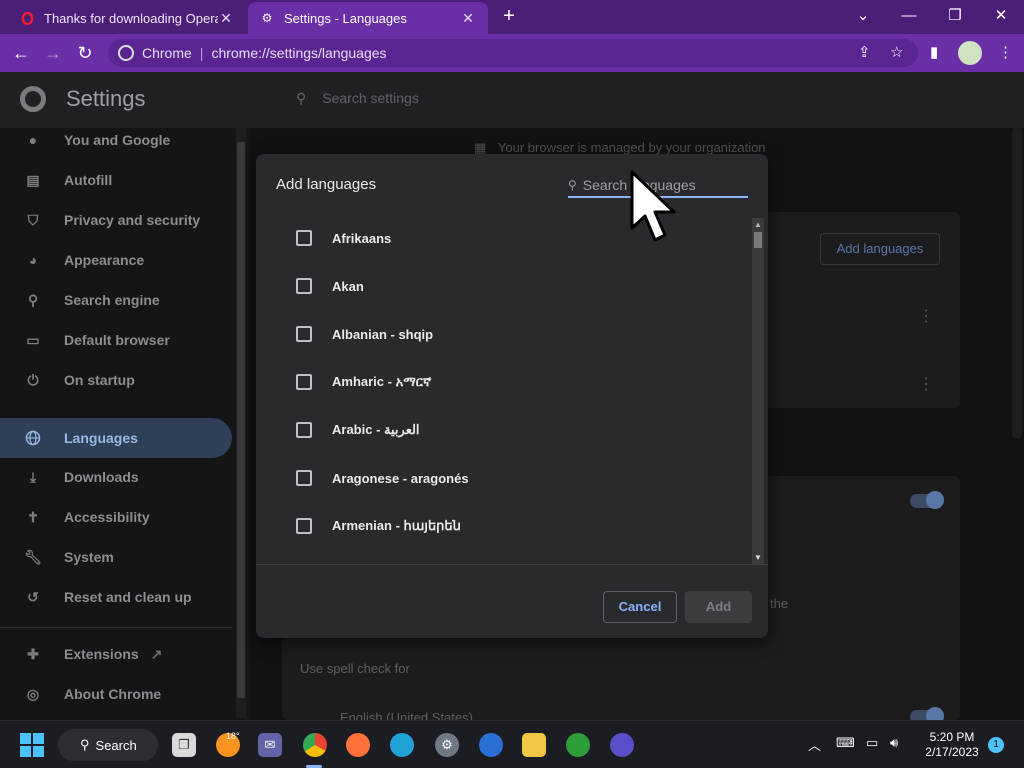  I want to click on sidebar-item-autofill: ▤ Autofill, so click(116, 180).